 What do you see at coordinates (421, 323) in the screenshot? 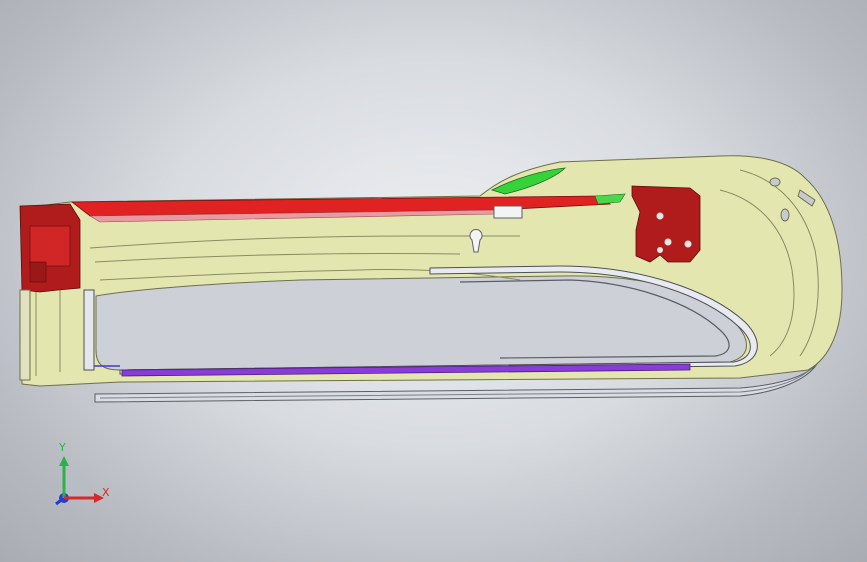
I see `shell-inner-opening` at bounding box center [421, 323].